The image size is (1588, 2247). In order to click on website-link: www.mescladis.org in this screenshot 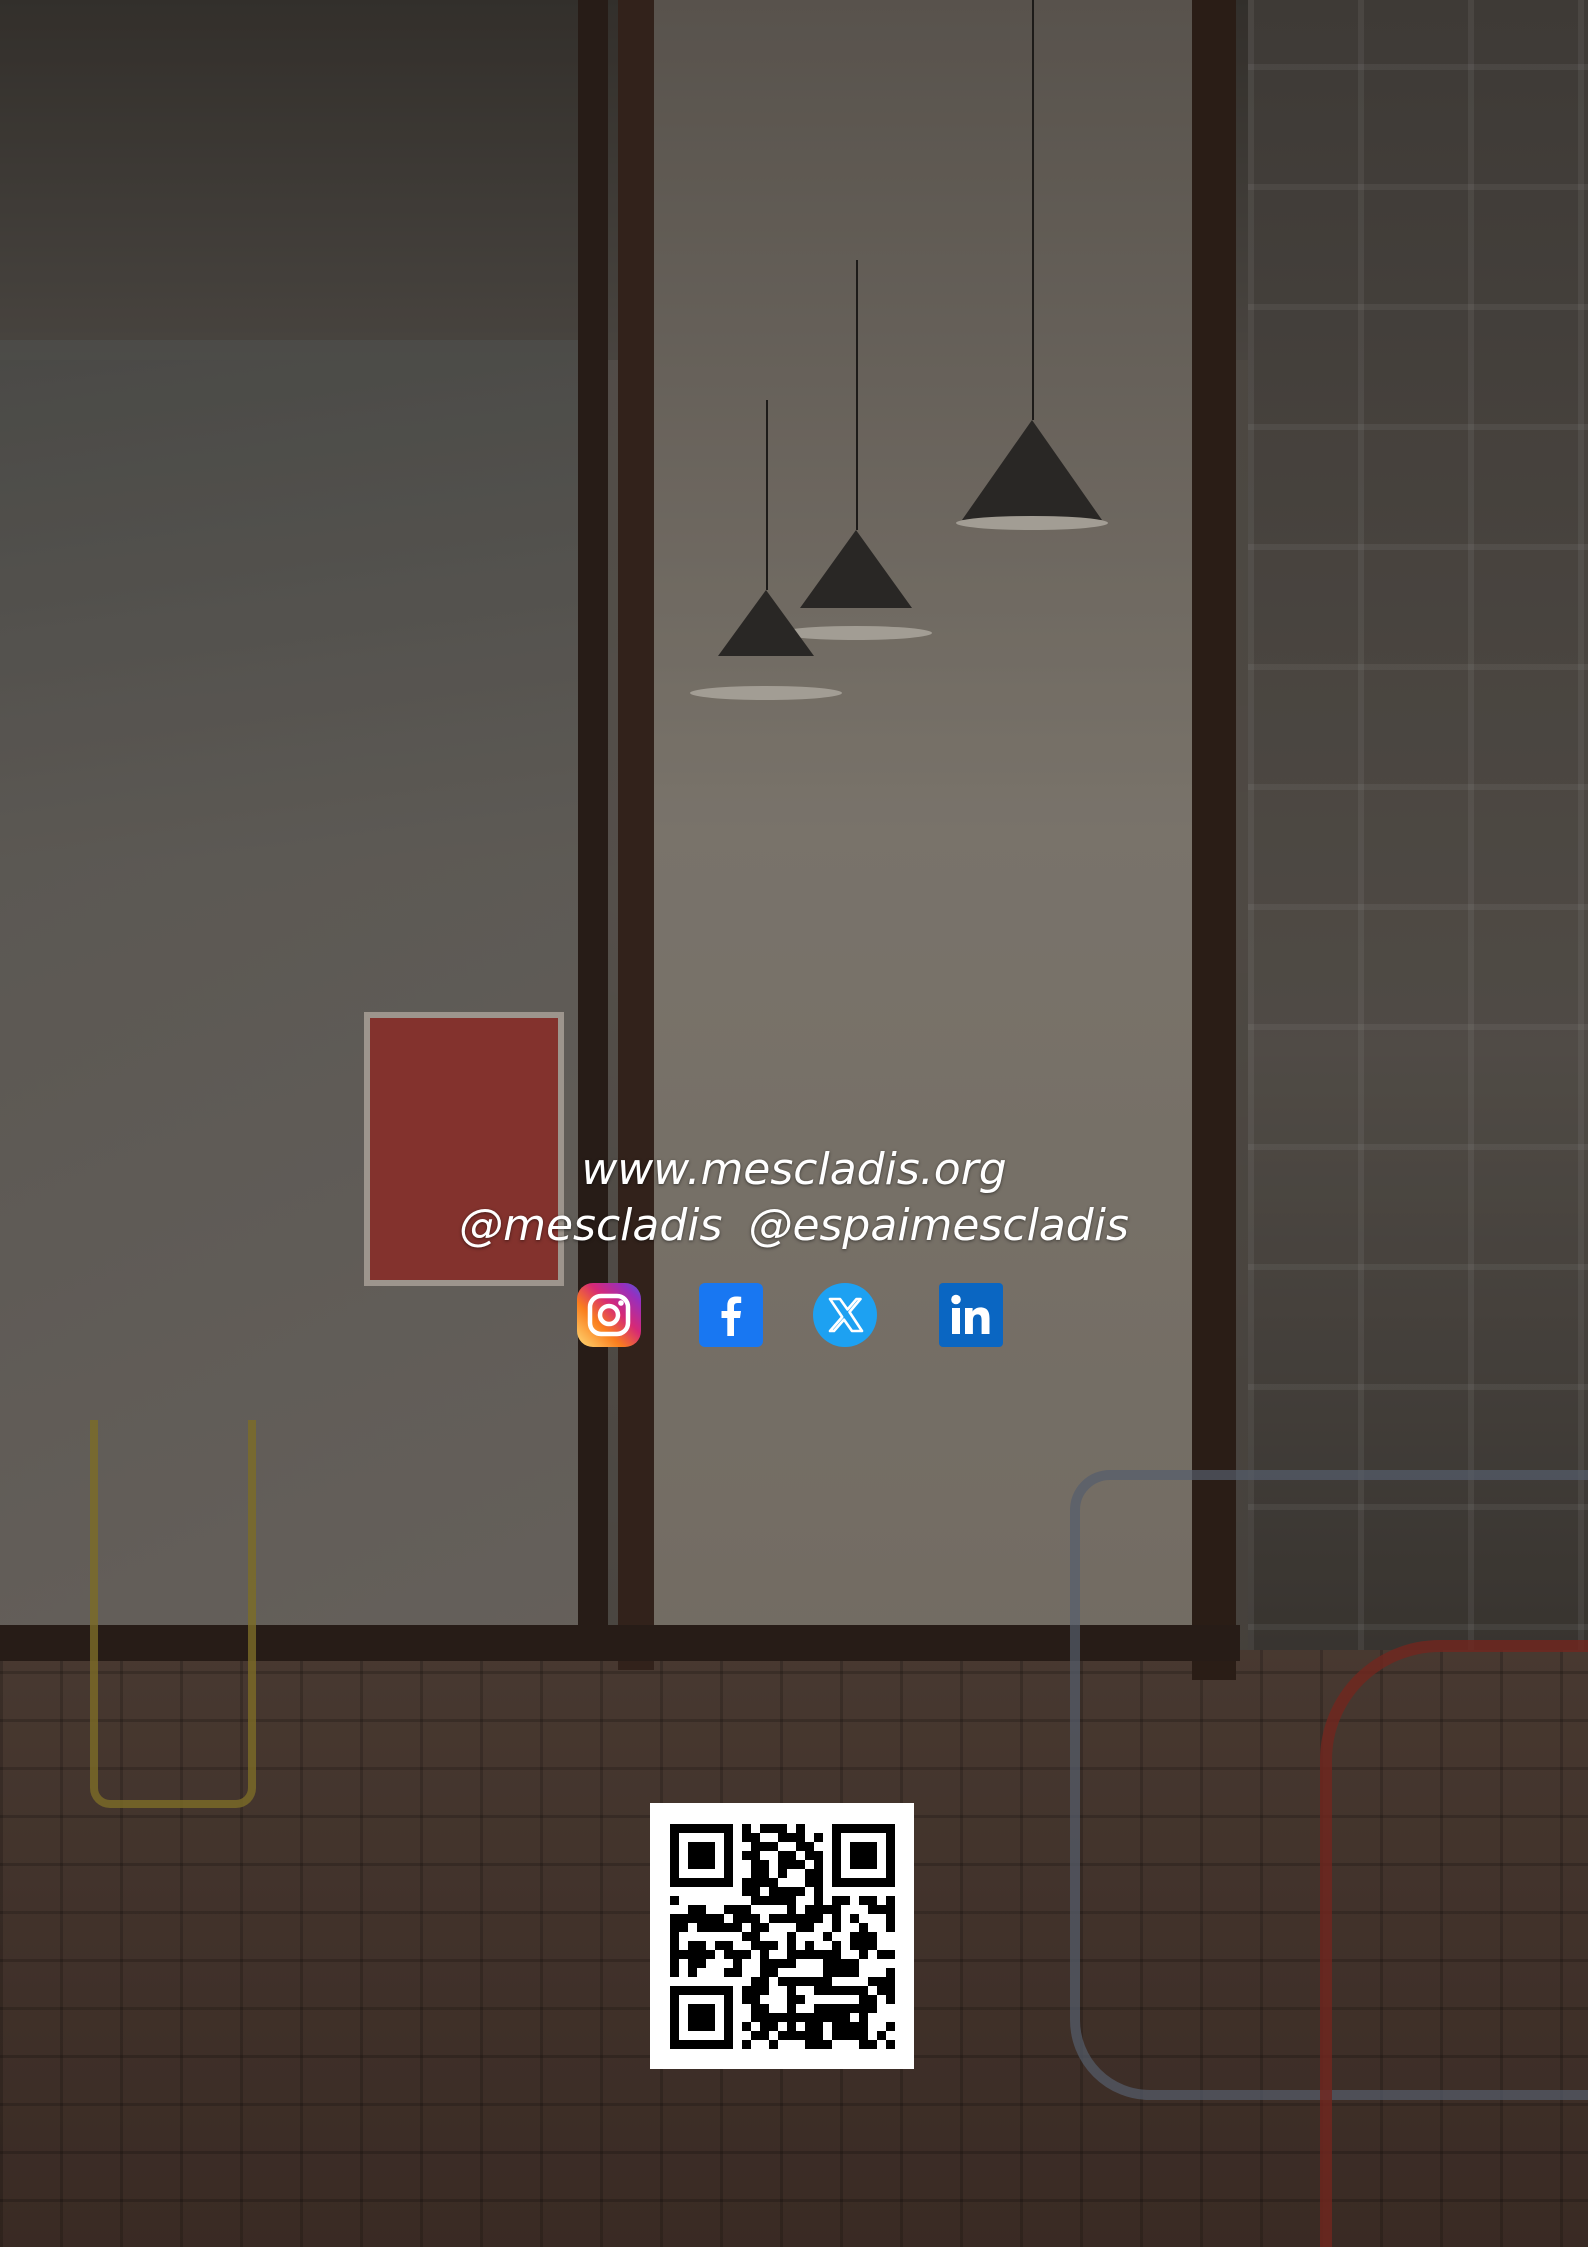, I will do `click(794, 1170)`.